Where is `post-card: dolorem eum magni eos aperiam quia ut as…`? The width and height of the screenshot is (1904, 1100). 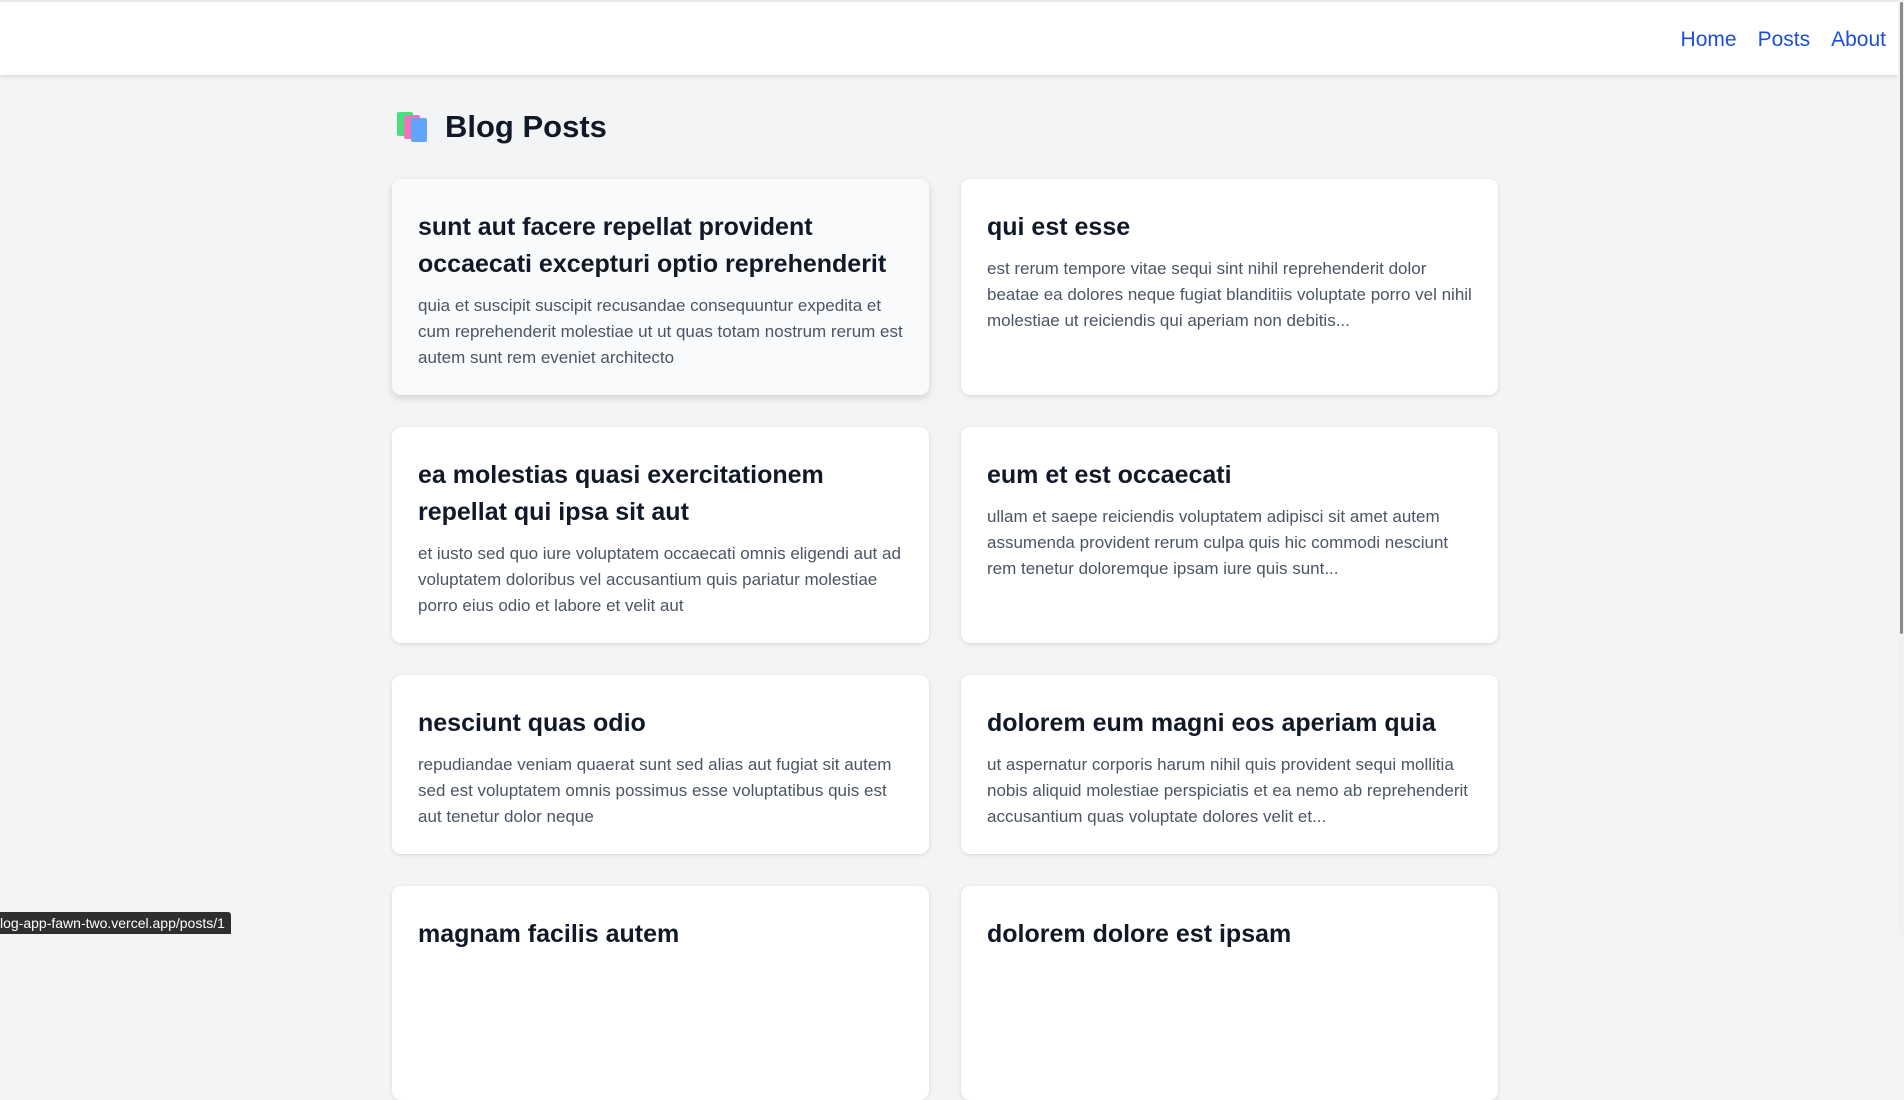 post-card: dolorem eum magni eos aperiam quia ut as… is located at coordinates (1229, 764).